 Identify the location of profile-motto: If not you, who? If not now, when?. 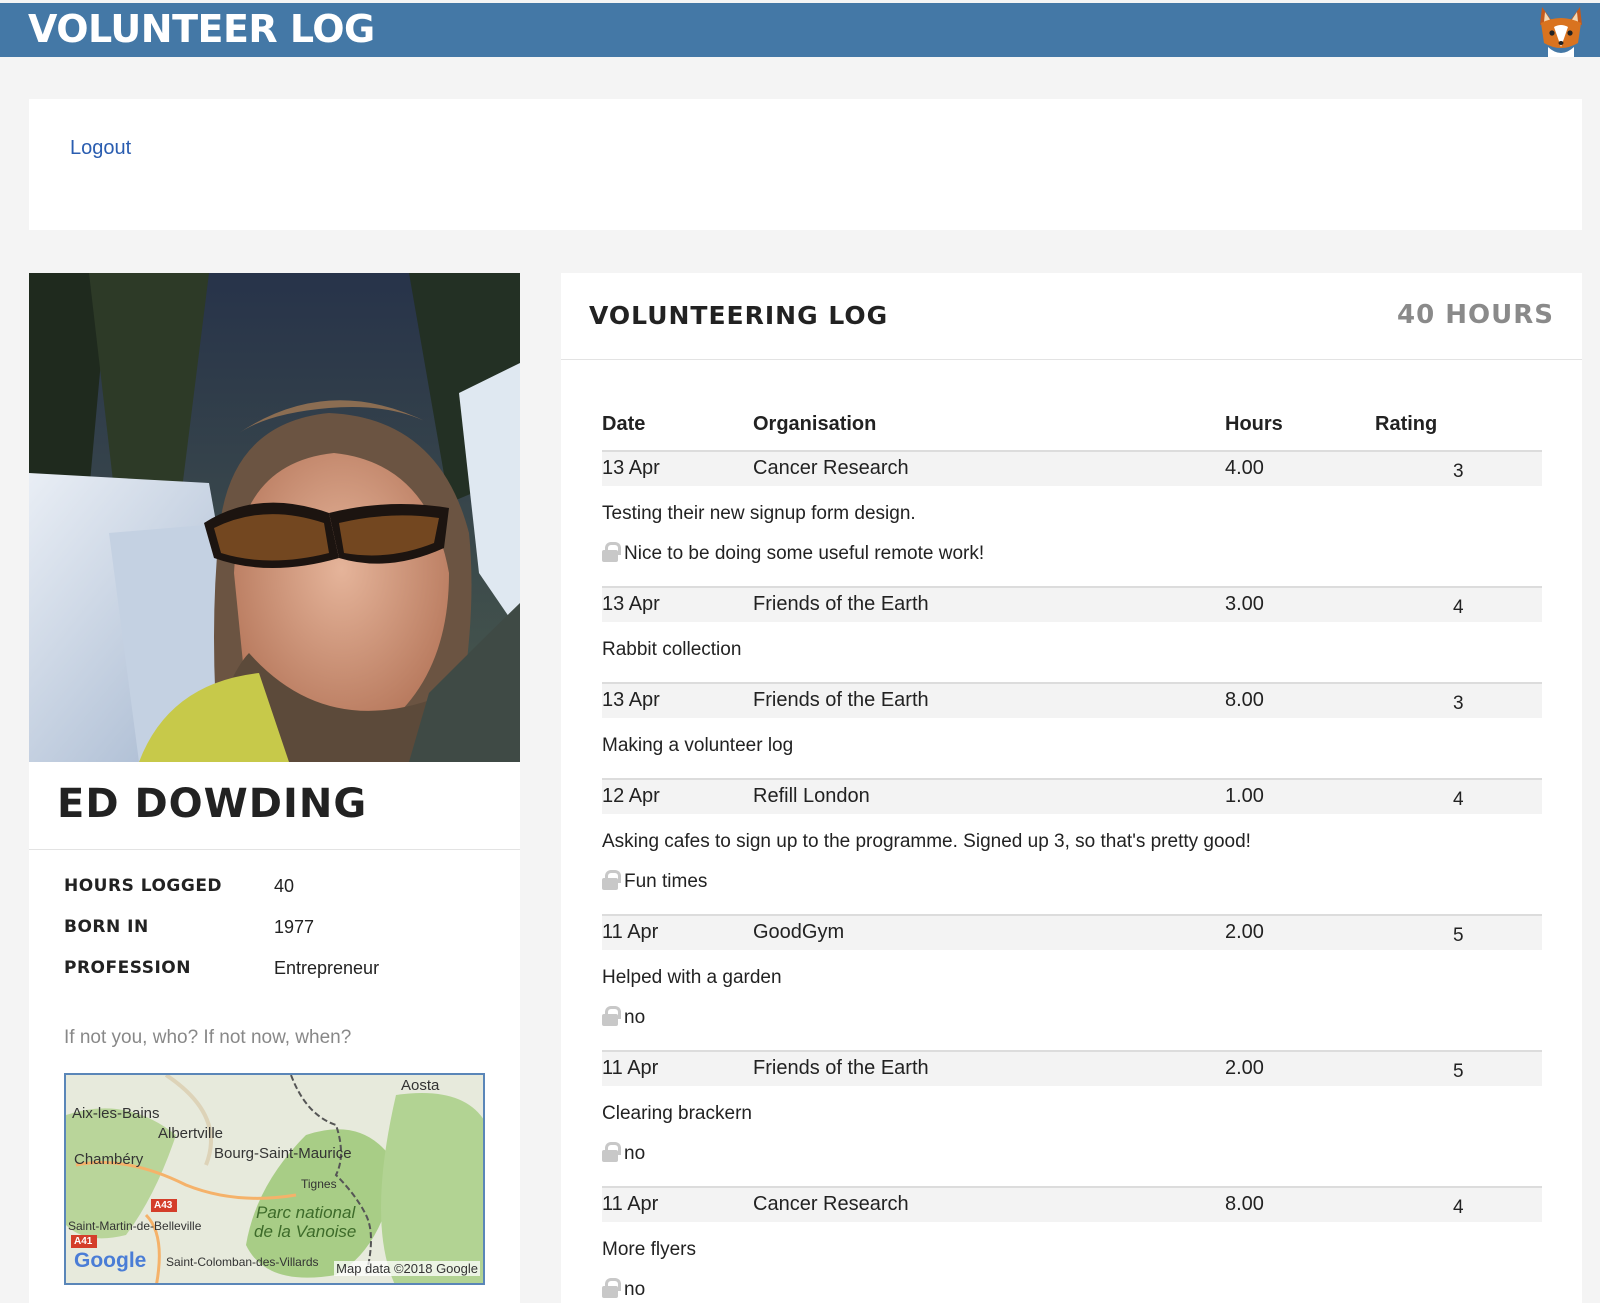
(208, 1037).